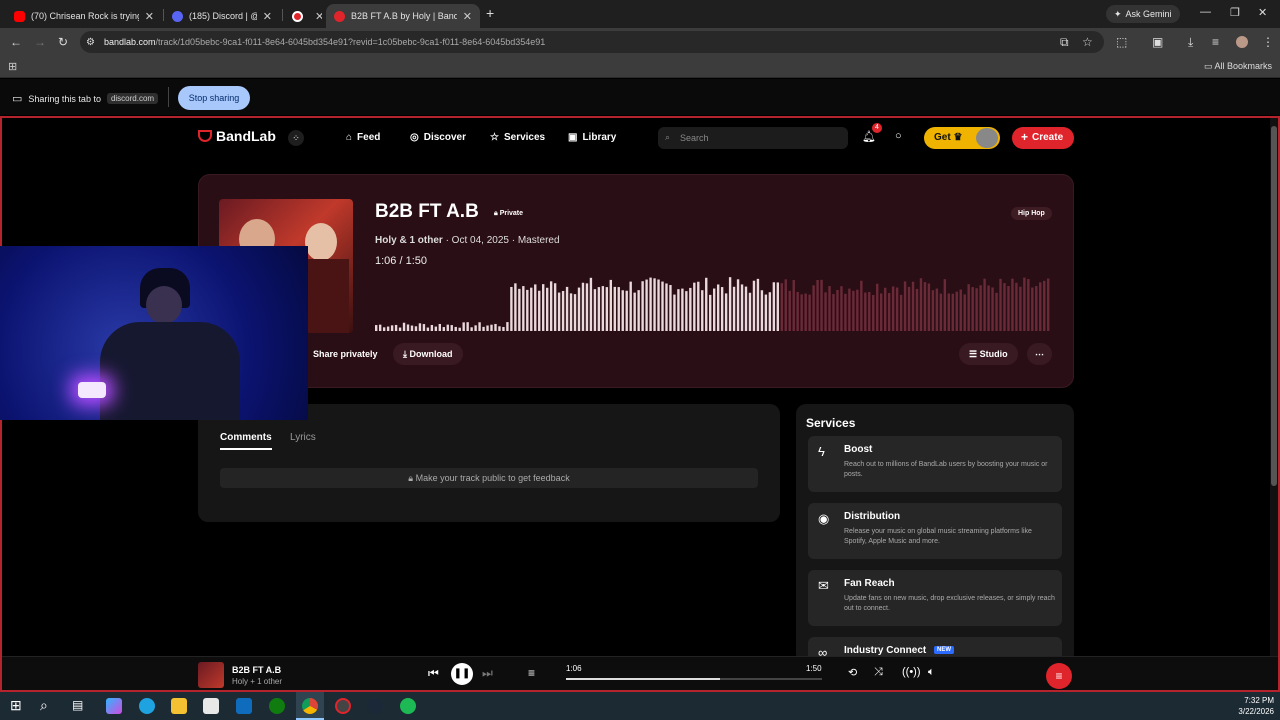 Image resolution: width=1280 pixels, height=720 pixels. What do you see at coordinates (1257, 700) in the screenshot?
I see `taskbar-clock-time: 7:32 PM` at bounding box center [1257, 700].